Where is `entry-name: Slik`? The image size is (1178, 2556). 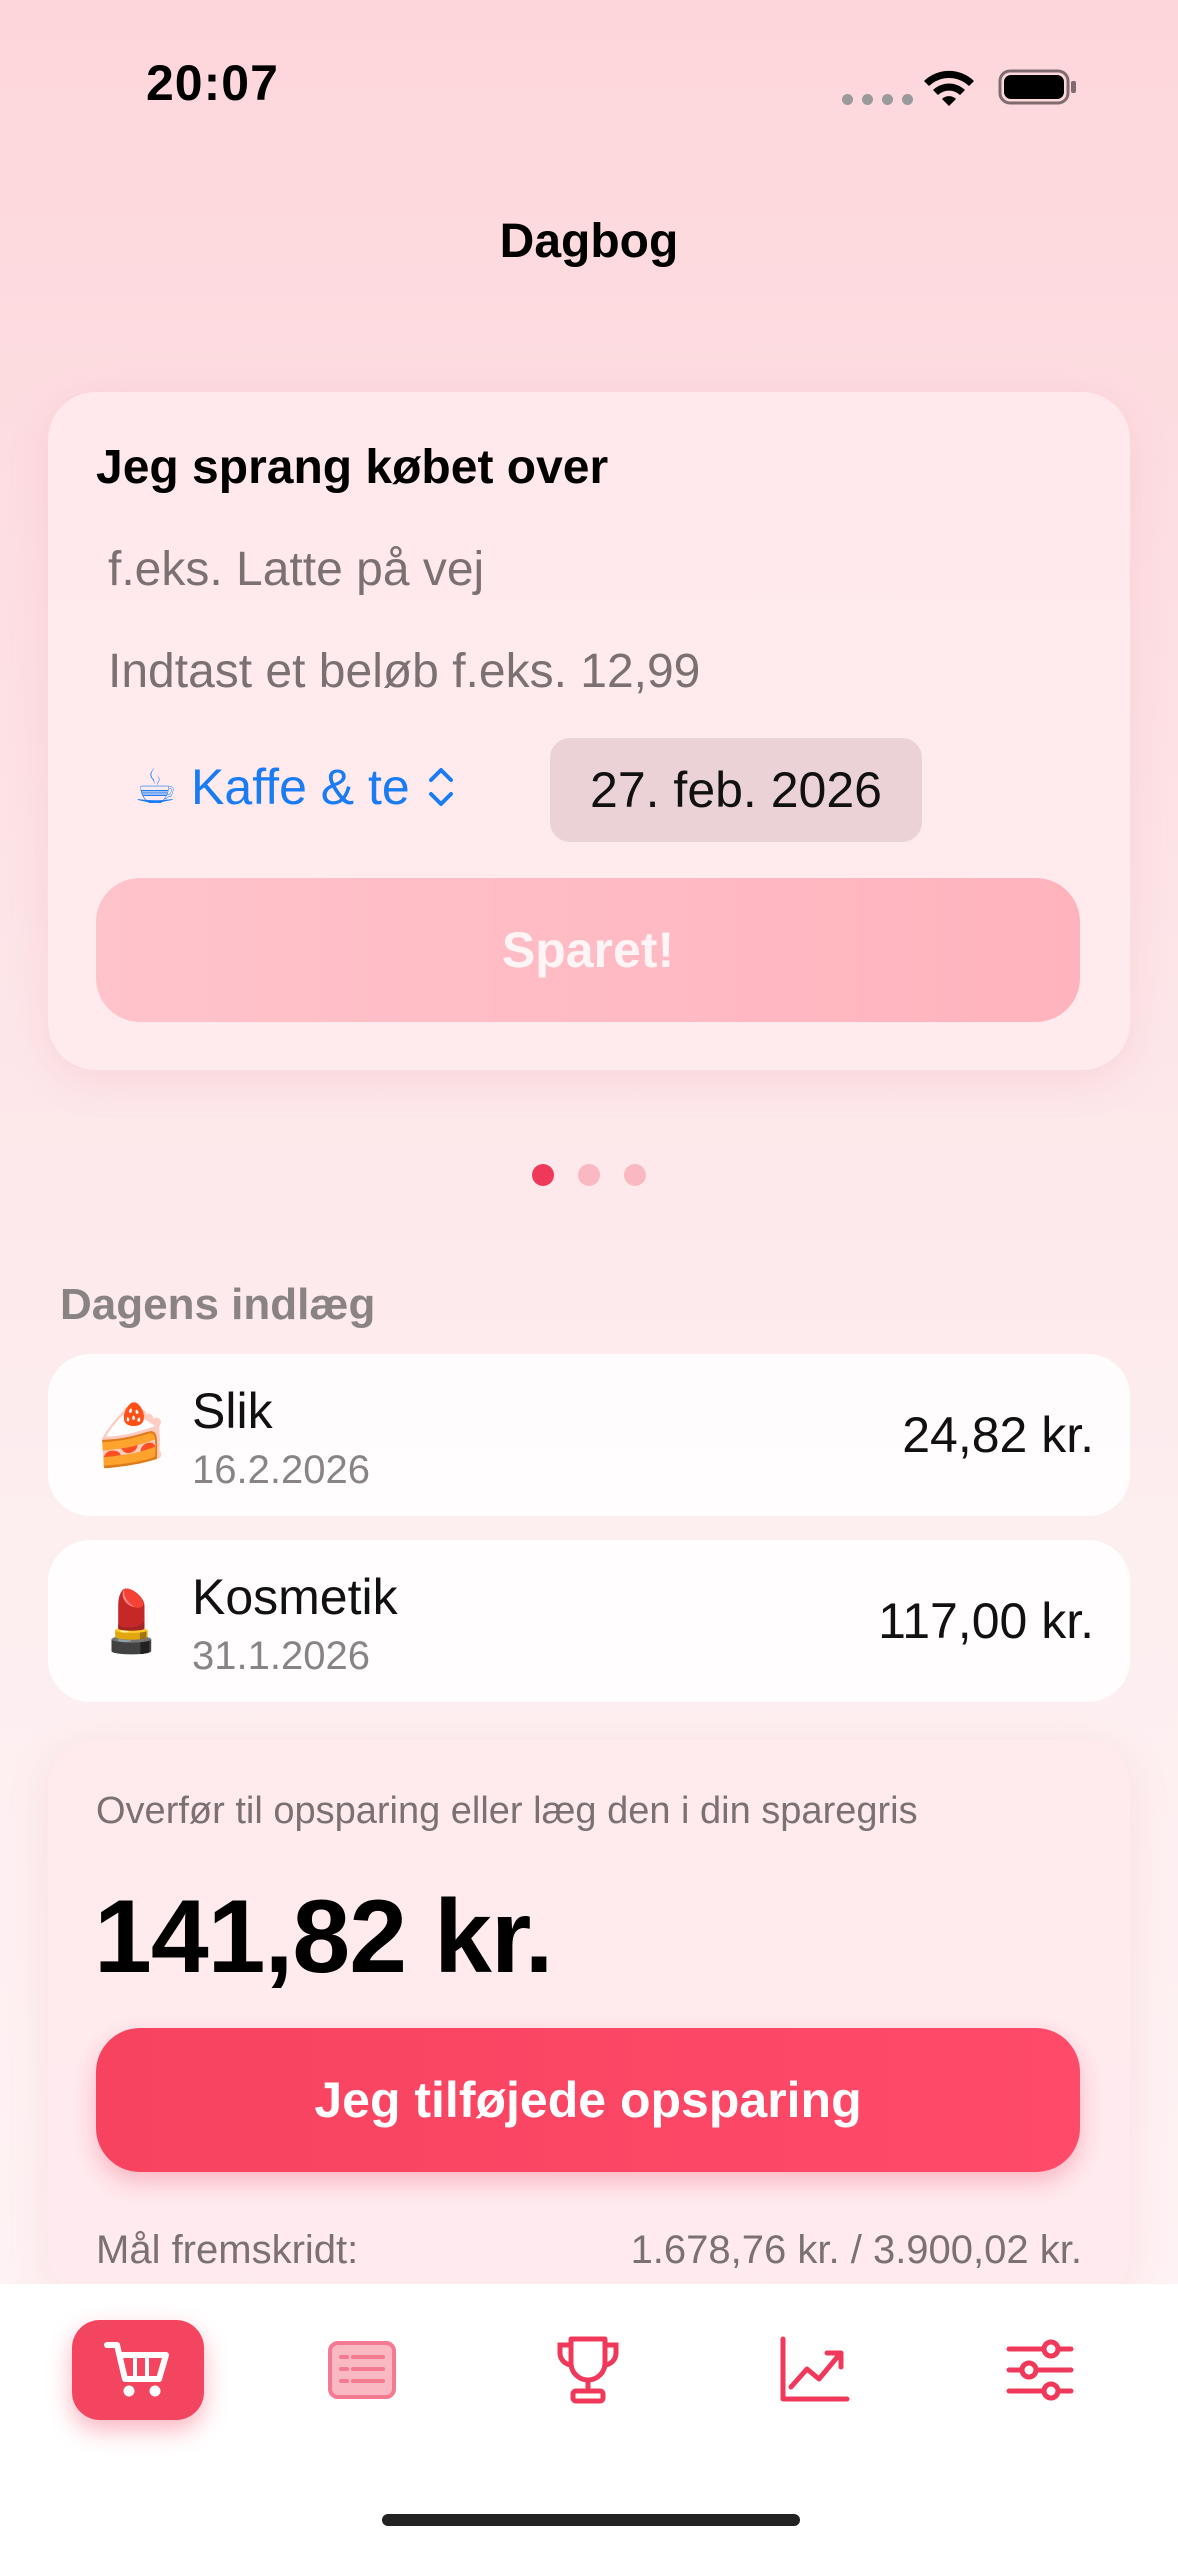 entry-name: Slik is located at coordinates (232, 1411).